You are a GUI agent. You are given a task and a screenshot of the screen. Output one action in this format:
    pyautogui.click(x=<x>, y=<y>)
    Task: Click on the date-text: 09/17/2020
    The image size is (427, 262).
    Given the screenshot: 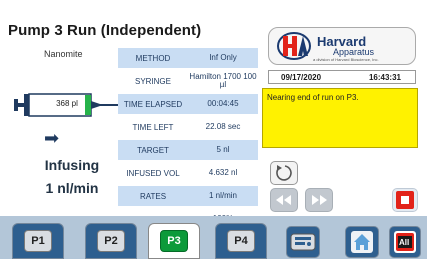 What is the action you would take?
    pyautogui.click(x=301, y=77)
    